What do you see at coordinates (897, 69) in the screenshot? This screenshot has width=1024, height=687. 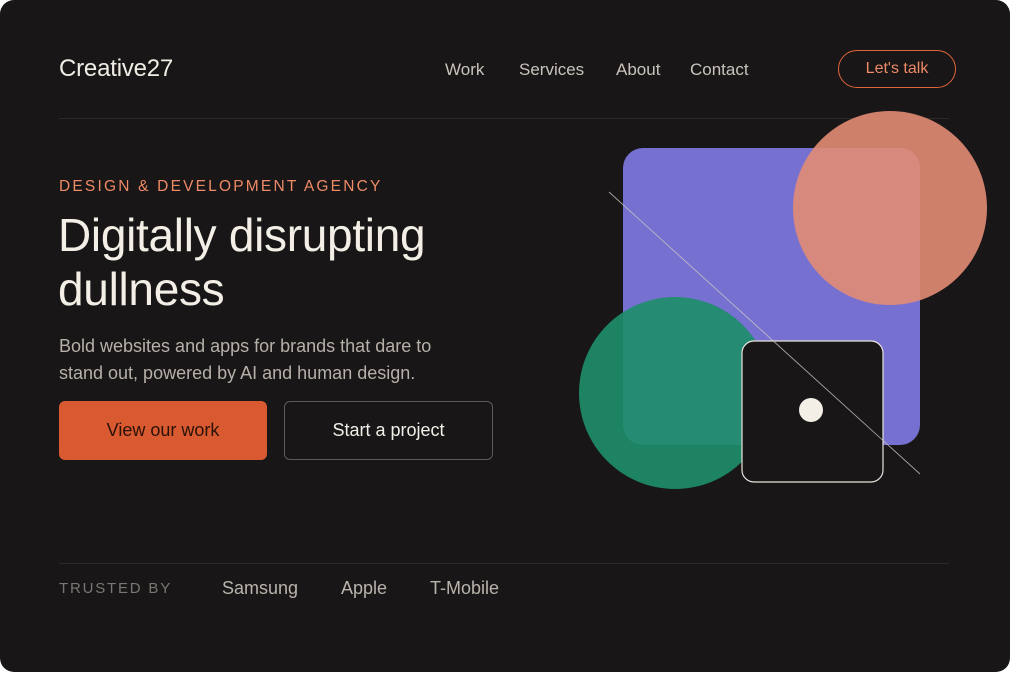 I see `lets-talk-button: Let's talk` at bounding box center [897, 69].